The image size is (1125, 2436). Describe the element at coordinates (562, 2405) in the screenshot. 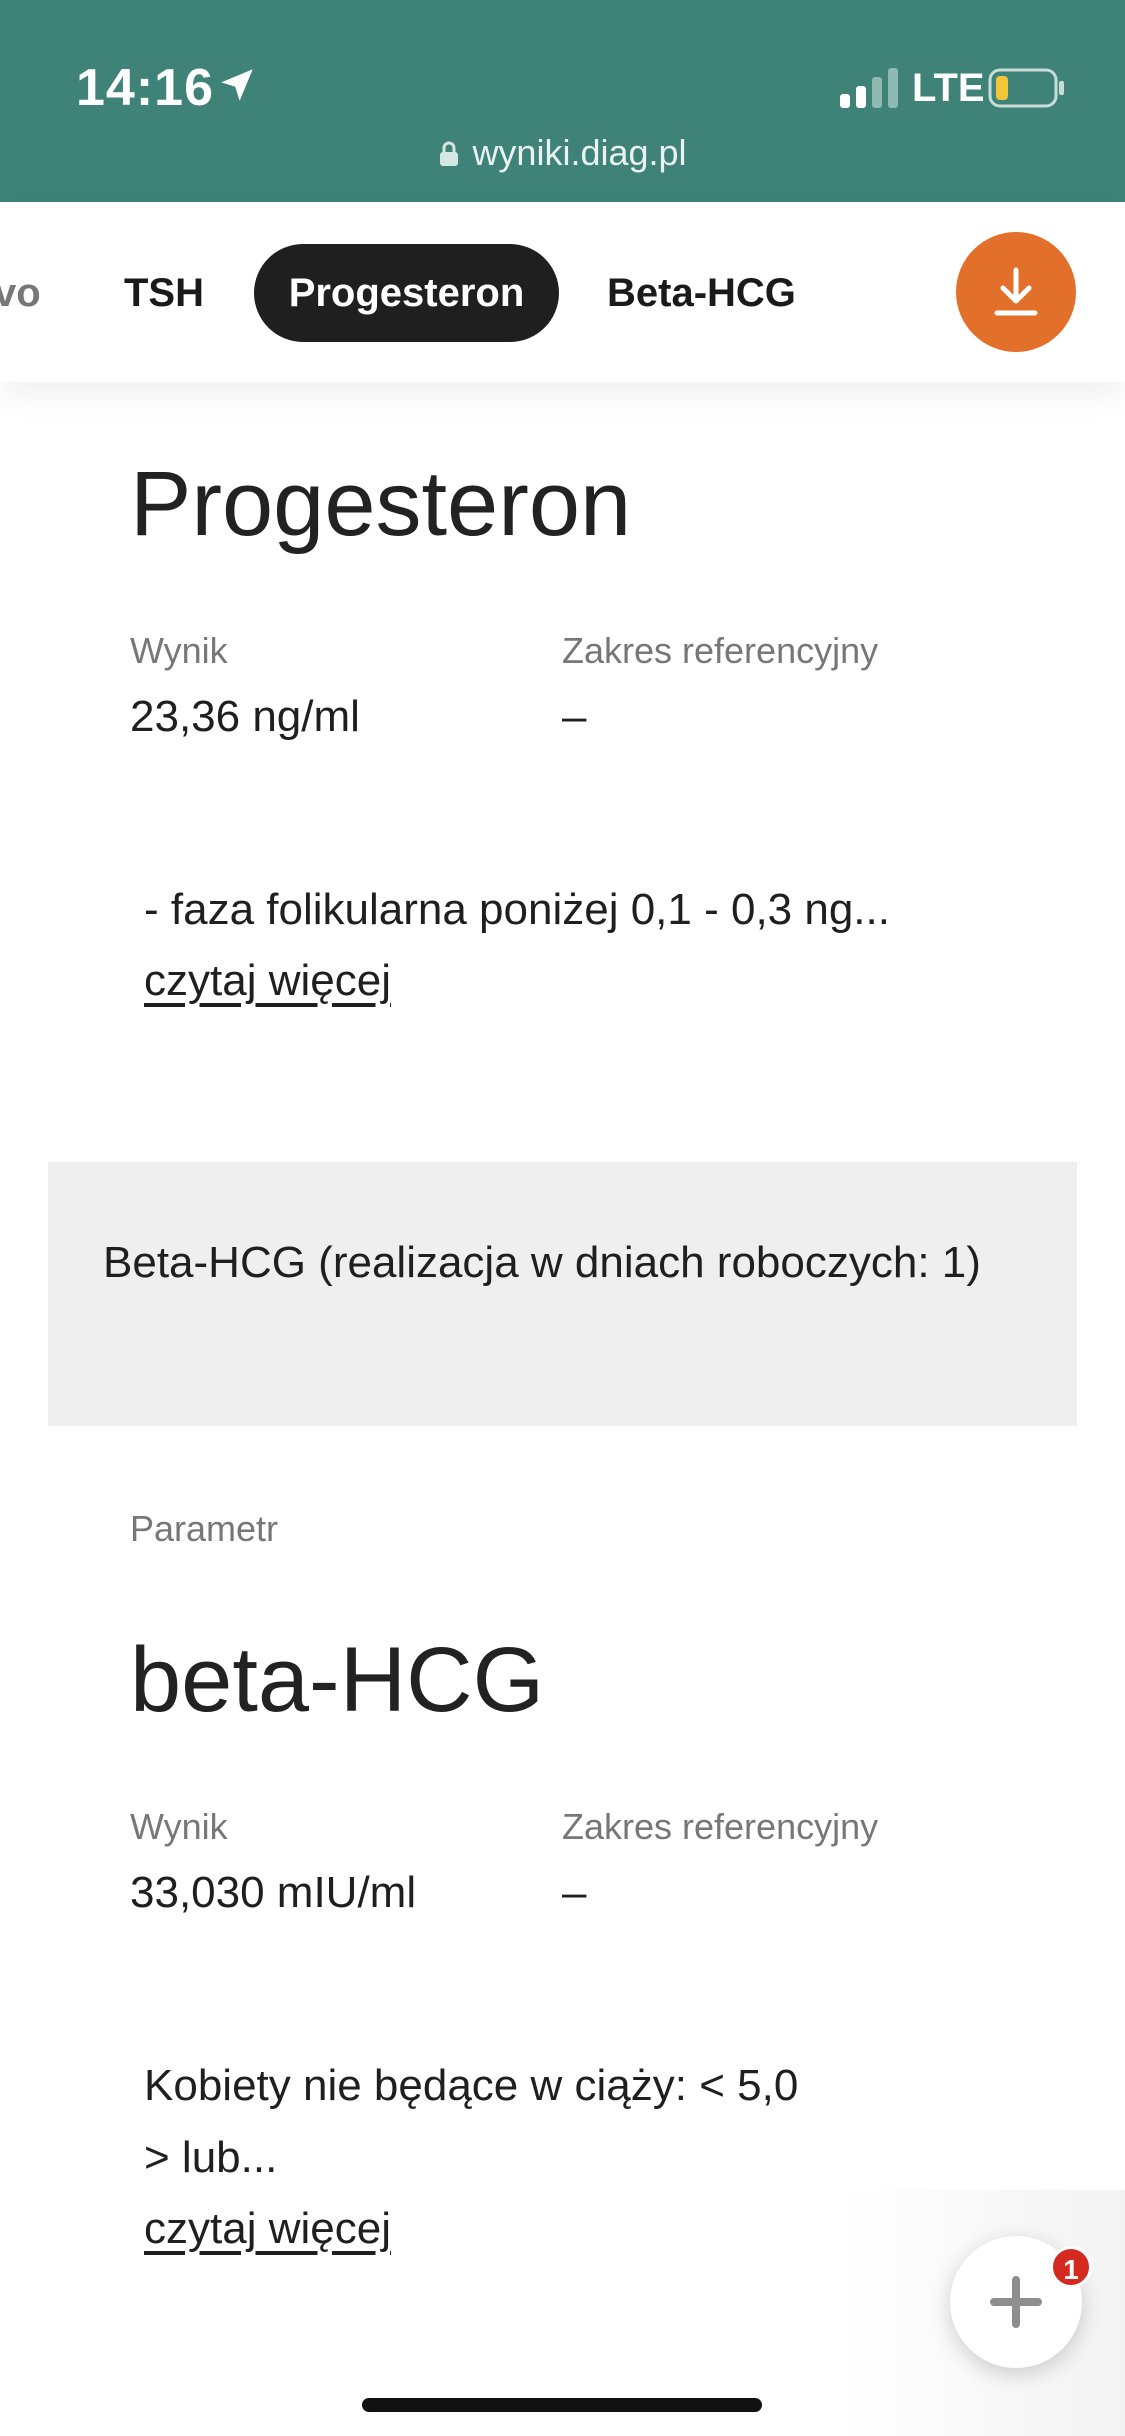

I see `home-indicator` at that location.